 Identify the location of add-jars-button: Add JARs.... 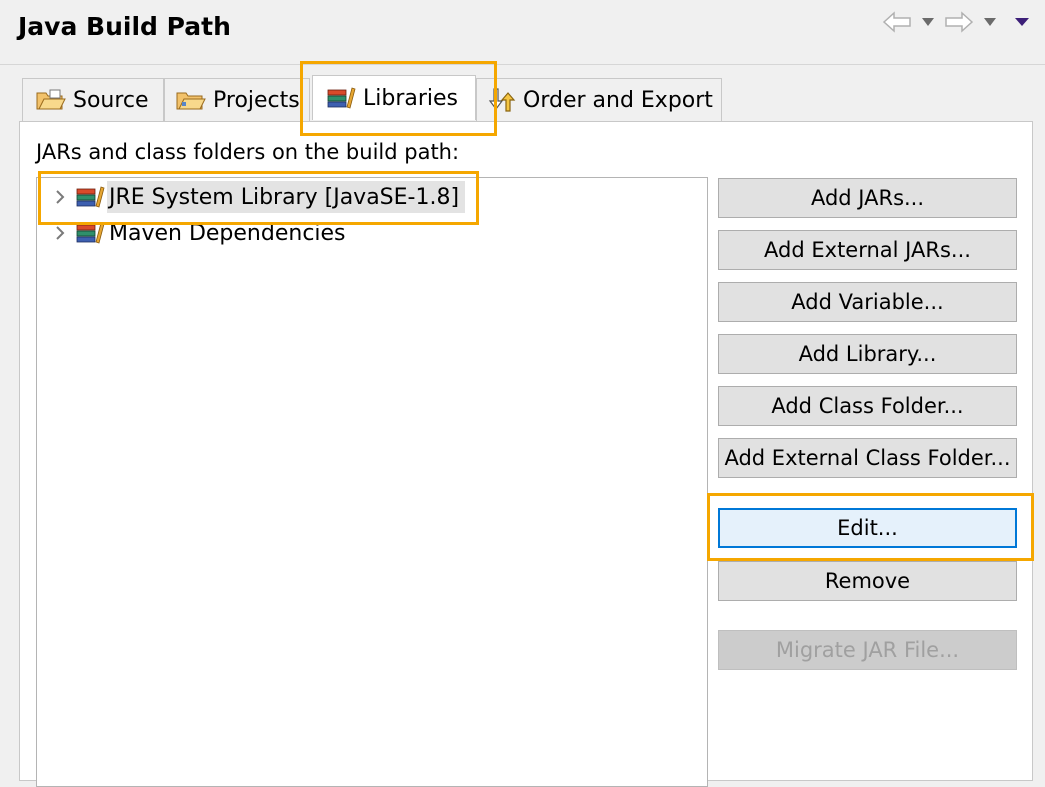
(867, 198).